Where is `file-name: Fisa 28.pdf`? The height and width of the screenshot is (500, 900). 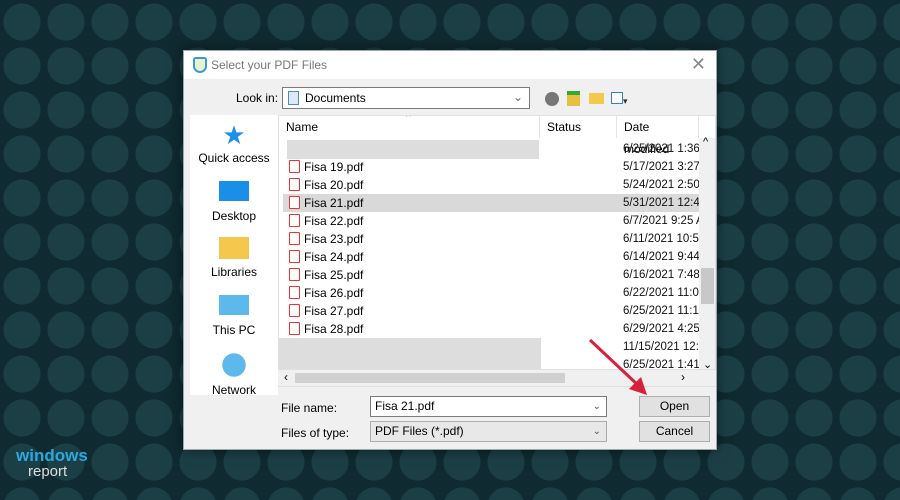
file-name: Fisa 28.pdf is located at coordinates (334, 329).